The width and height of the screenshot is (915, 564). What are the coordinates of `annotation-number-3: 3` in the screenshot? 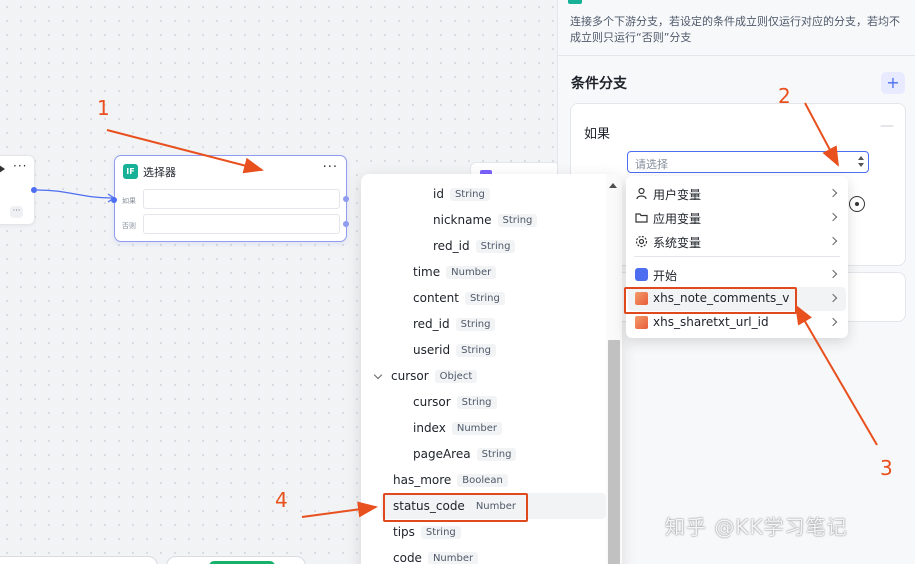 It's located at (886, 468).